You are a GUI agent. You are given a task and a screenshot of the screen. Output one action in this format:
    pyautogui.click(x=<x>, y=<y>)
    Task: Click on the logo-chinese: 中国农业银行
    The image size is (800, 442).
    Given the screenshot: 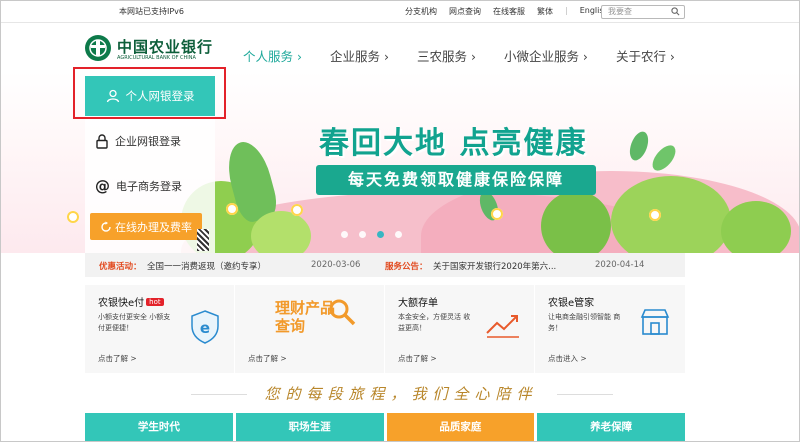 What is the action you would take?
    pyautogui.click(x=165, y=47)
    